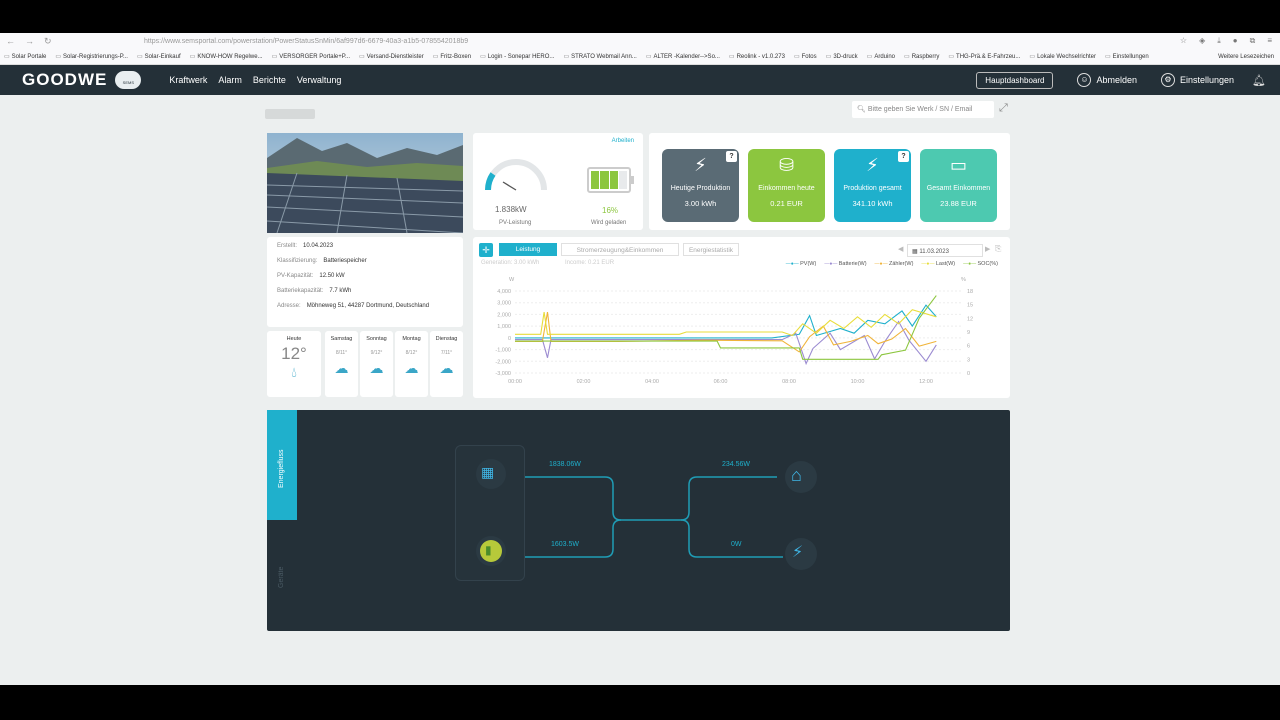  Describe the element at coordinates (411, 339) in the screenshot. I see `weather-day-label: Montag` at that location.